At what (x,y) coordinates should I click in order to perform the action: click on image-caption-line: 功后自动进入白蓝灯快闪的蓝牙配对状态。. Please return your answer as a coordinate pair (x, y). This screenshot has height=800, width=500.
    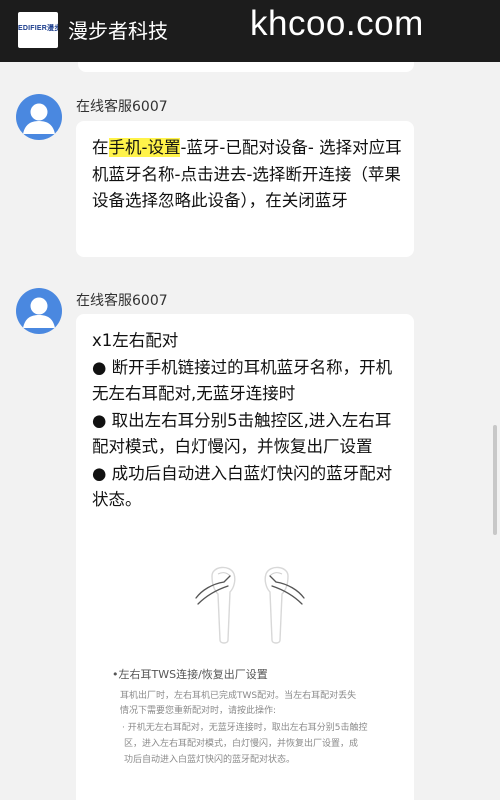
    Looking at the image, I should click on (210, 760).